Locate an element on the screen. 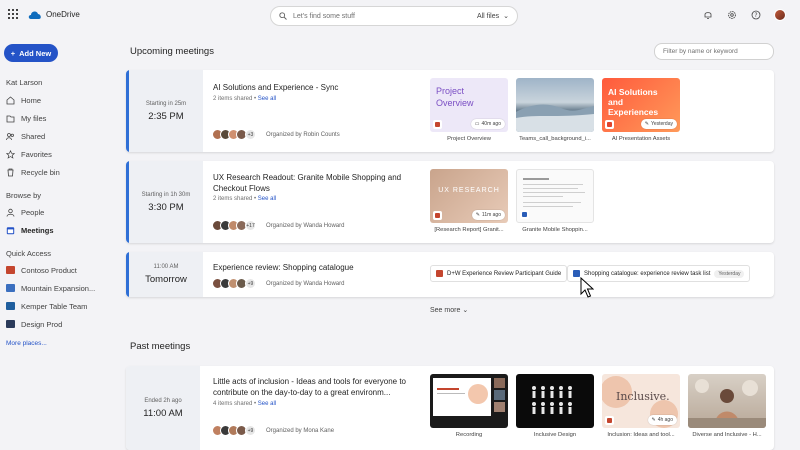  gear-icon is located at coordinates (732, 15).